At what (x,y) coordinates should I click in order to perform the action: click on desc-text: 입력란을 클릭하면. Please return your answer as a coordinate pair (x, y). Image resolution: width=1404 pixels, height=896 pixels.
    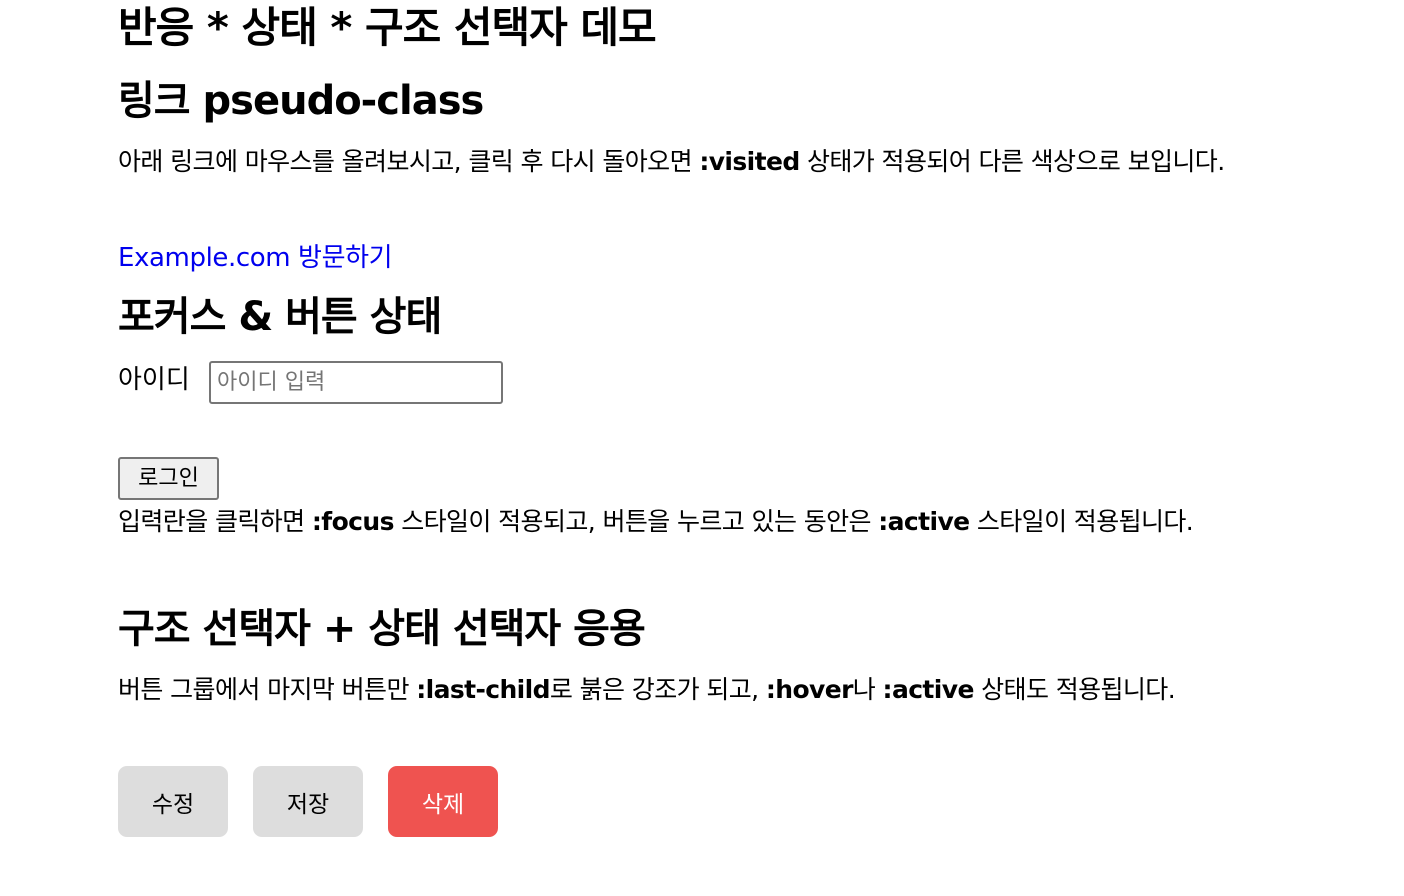
    Looking at the image, I should click on (215, 521).